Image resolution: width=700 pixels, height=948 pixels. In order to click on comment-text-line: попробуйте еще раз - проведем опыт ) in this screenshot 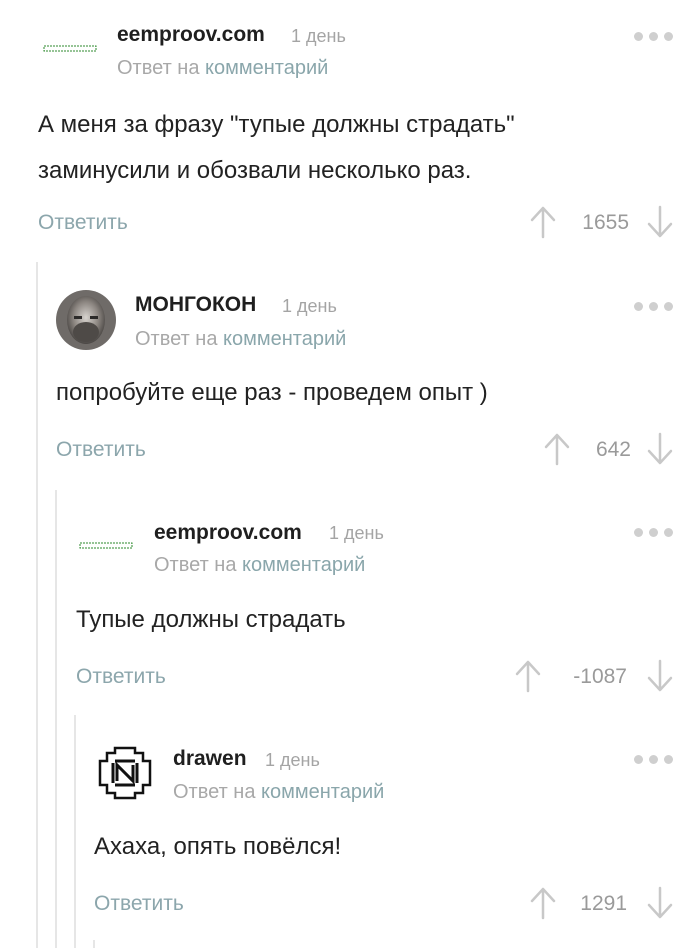, I will do `click(272, 392)`.